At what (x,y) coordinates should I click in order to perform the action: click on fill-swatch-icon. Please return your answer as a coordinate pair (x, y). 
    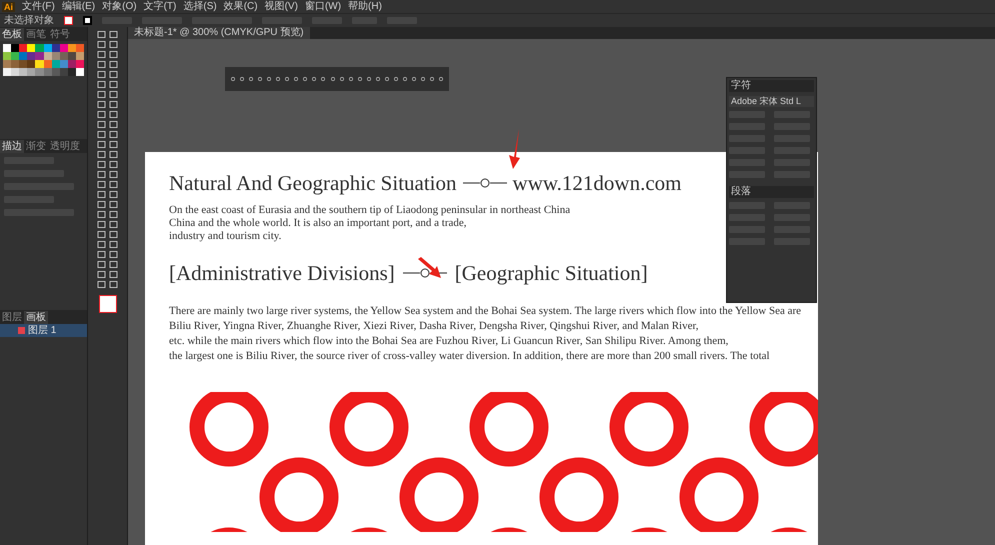
    Looking at the image, I should click on (68, 20).